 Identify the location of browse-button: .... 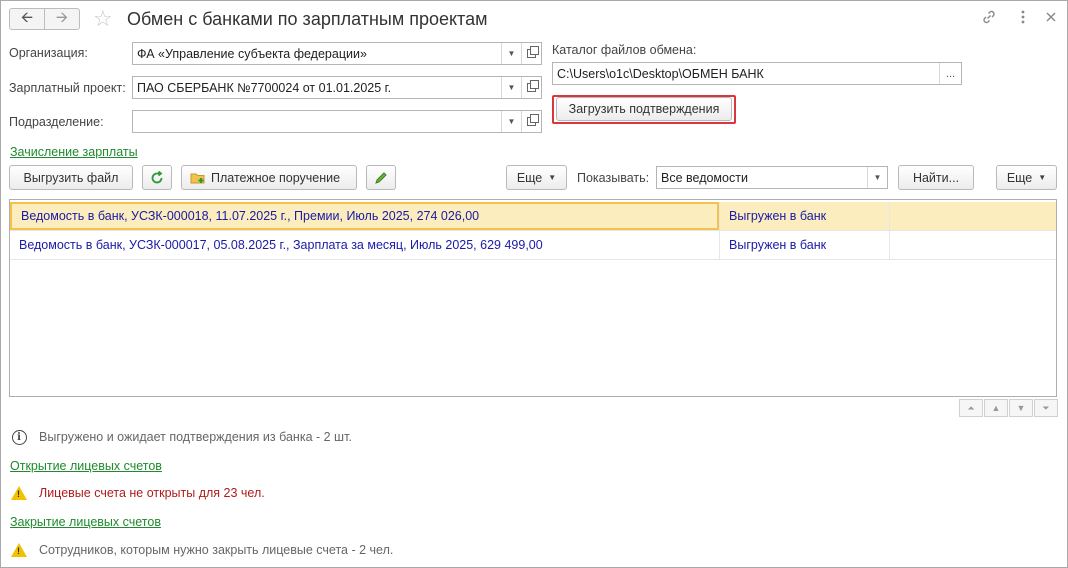
(950, 73).